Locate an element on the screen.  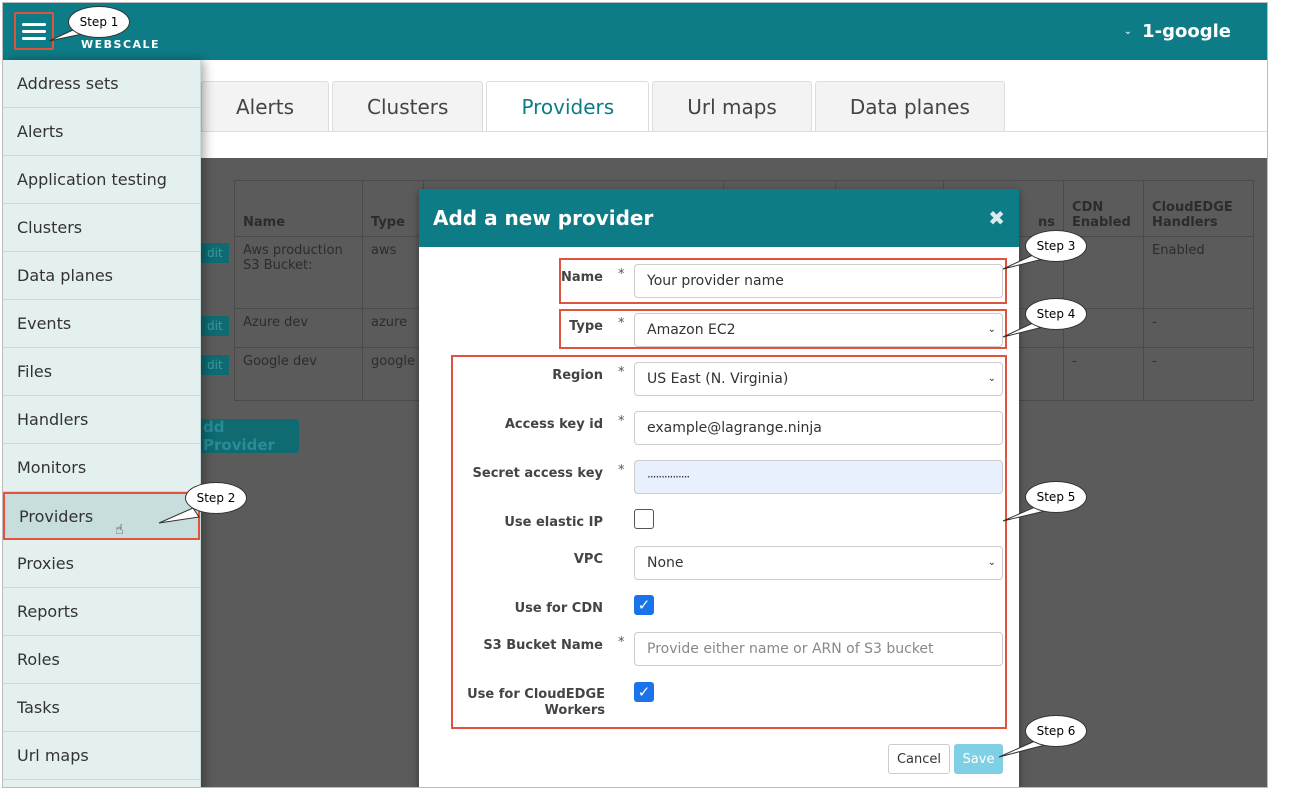
tab-clusters: Clusters is located at coordinates (408, 106).